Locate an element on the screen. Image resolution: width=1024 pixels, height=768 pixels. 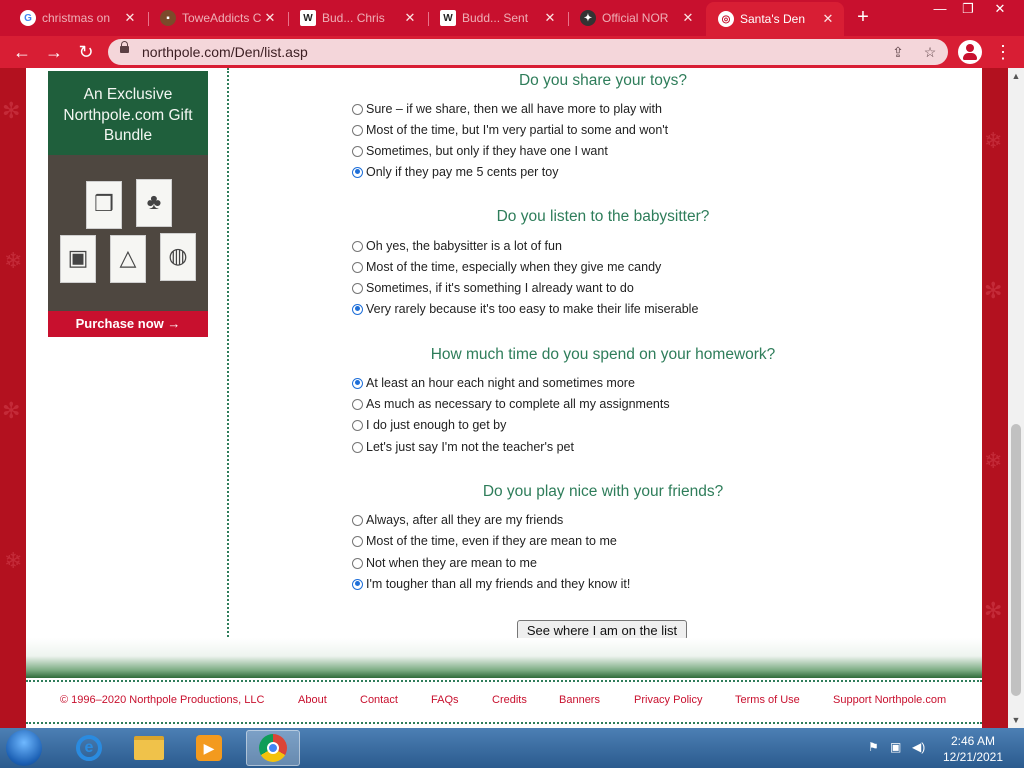
menu-kebab-icon: ⋮ is located at coordinates (1003, 52).